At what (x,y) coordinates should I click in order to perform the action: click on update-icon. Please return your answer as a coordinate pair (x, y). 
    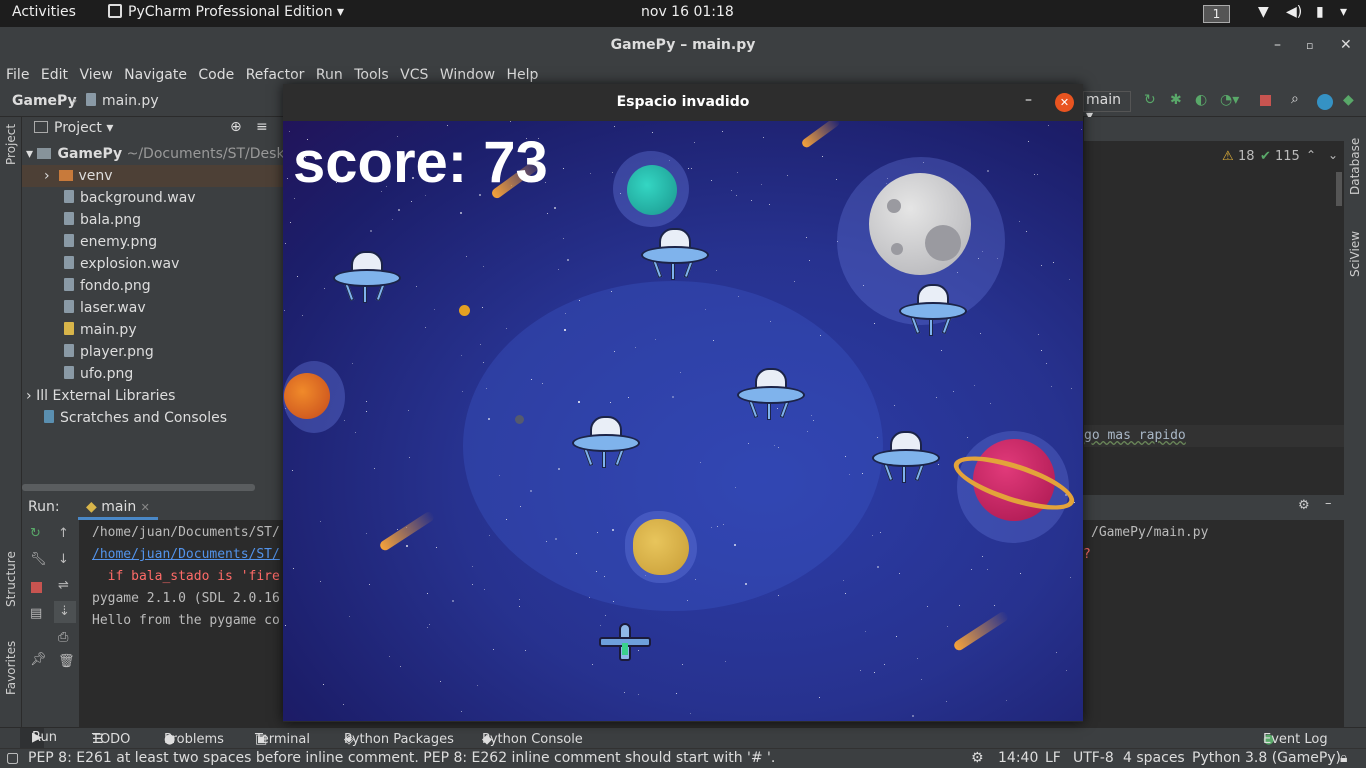
    Looking at the image, I should click on (1325, 102).